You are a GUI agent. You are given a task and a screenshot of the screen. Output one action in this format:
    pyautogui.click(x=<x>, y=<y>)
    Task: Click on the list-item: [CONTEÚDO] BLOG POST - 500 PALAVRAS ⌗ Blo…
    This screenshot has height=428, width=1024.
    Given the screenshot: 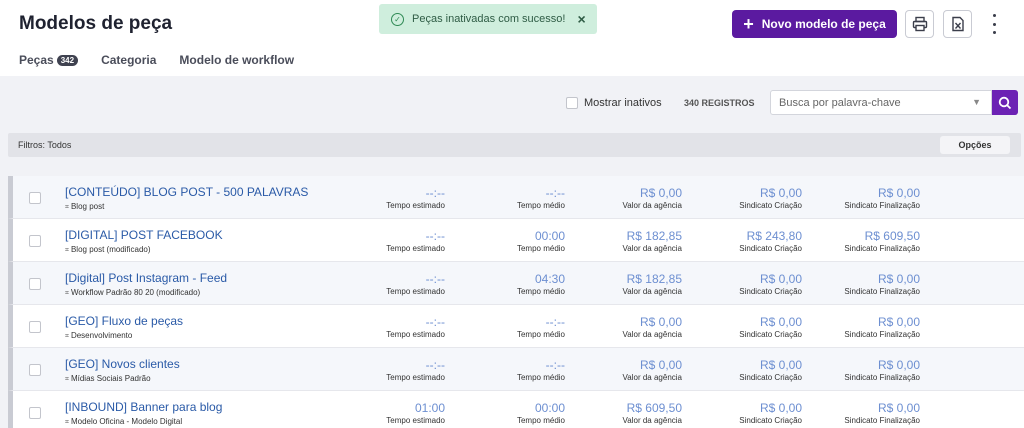 What is the action you would take?
    pyautogui.click(x=516, y=197)
    